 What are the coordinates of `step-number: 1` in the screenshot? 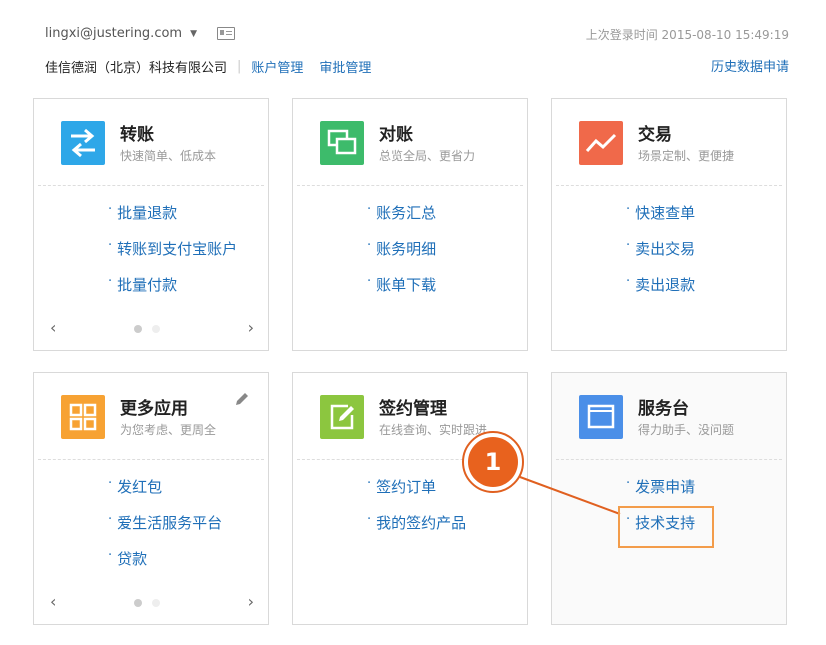 It's located at (493, 462).